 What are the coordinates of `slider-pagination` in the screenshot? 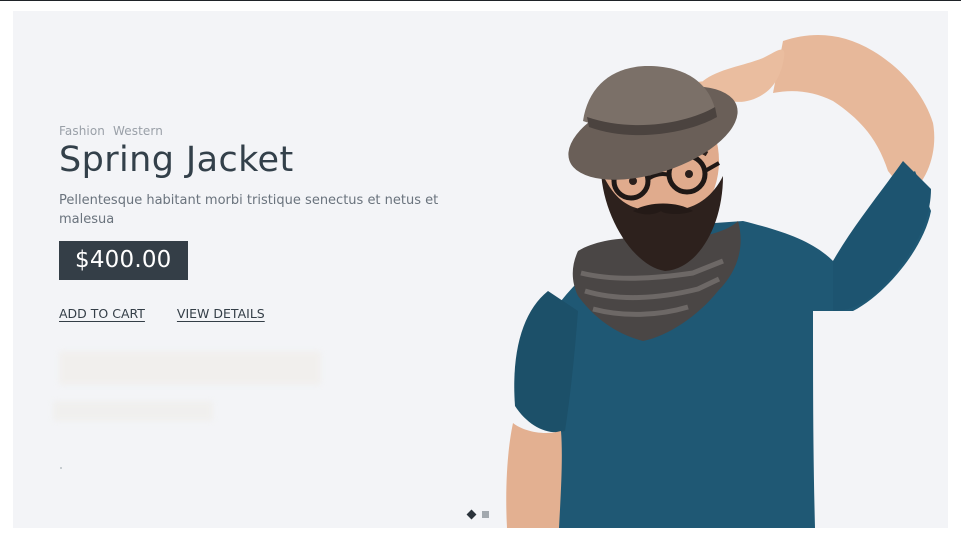 It's located at (477, 514).